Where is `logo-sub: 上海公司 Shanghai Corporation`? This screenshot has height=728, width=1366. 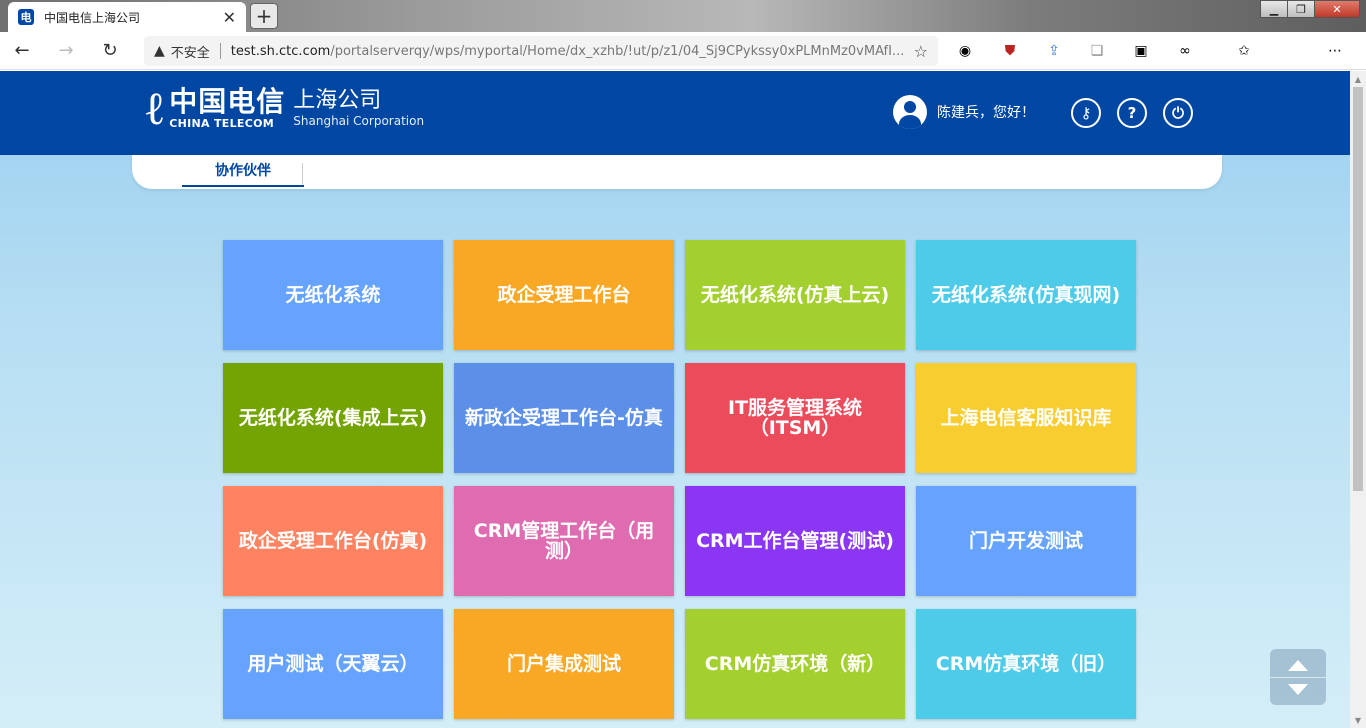
logo-sub: 上海公司 Shanghai Corporation is located at coordinates (358, 108).